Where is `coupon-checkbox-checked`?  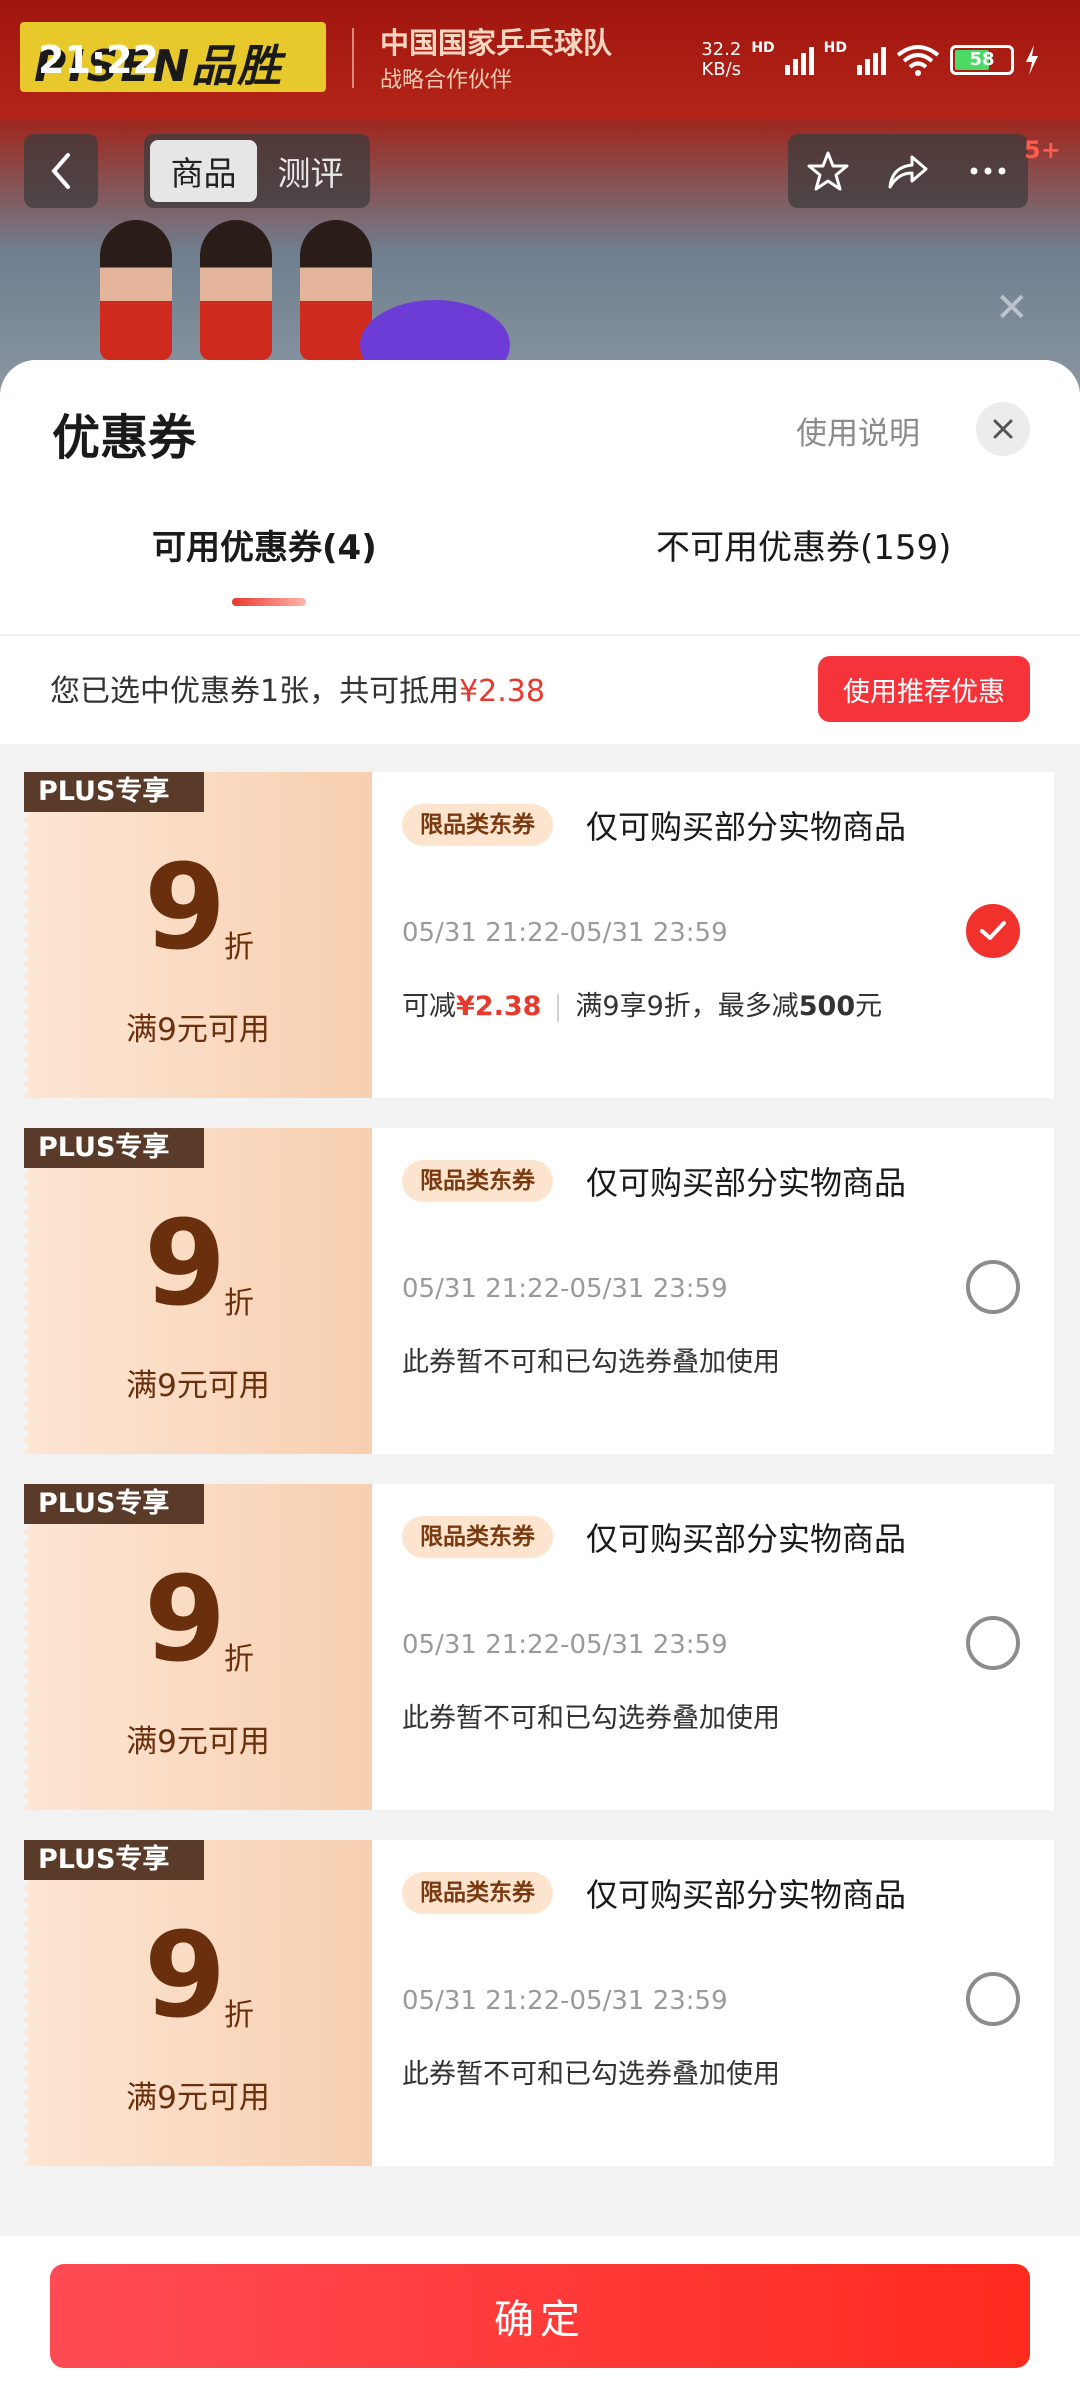
coupon-checkbox-checked is located at coordinates (993, 931).